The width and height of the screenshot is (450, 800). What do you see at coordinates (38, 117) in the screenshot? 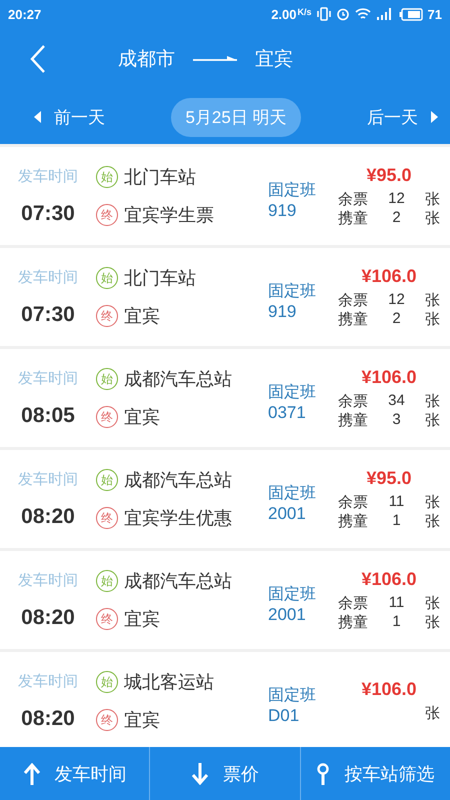
I see `left-triangle-icon` at bounding box center [38, 117].